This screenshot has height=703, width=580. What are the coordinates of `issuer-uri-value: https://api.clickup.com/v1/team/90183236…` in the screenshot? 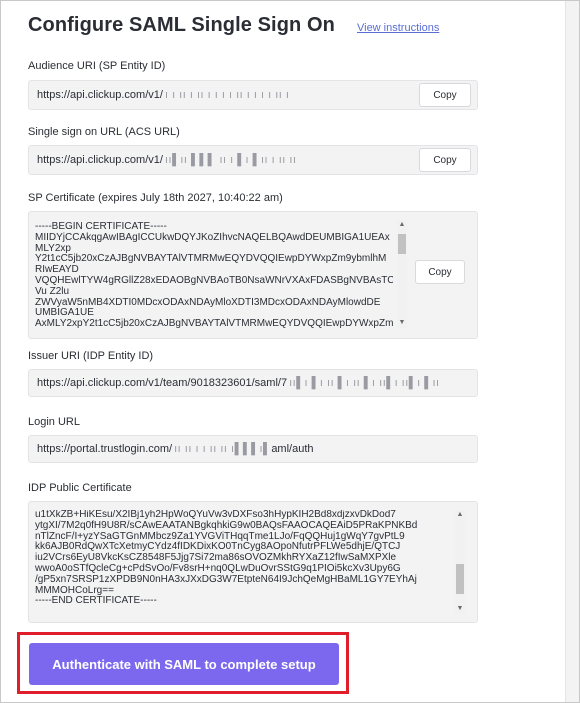 It's located at (238, 383).